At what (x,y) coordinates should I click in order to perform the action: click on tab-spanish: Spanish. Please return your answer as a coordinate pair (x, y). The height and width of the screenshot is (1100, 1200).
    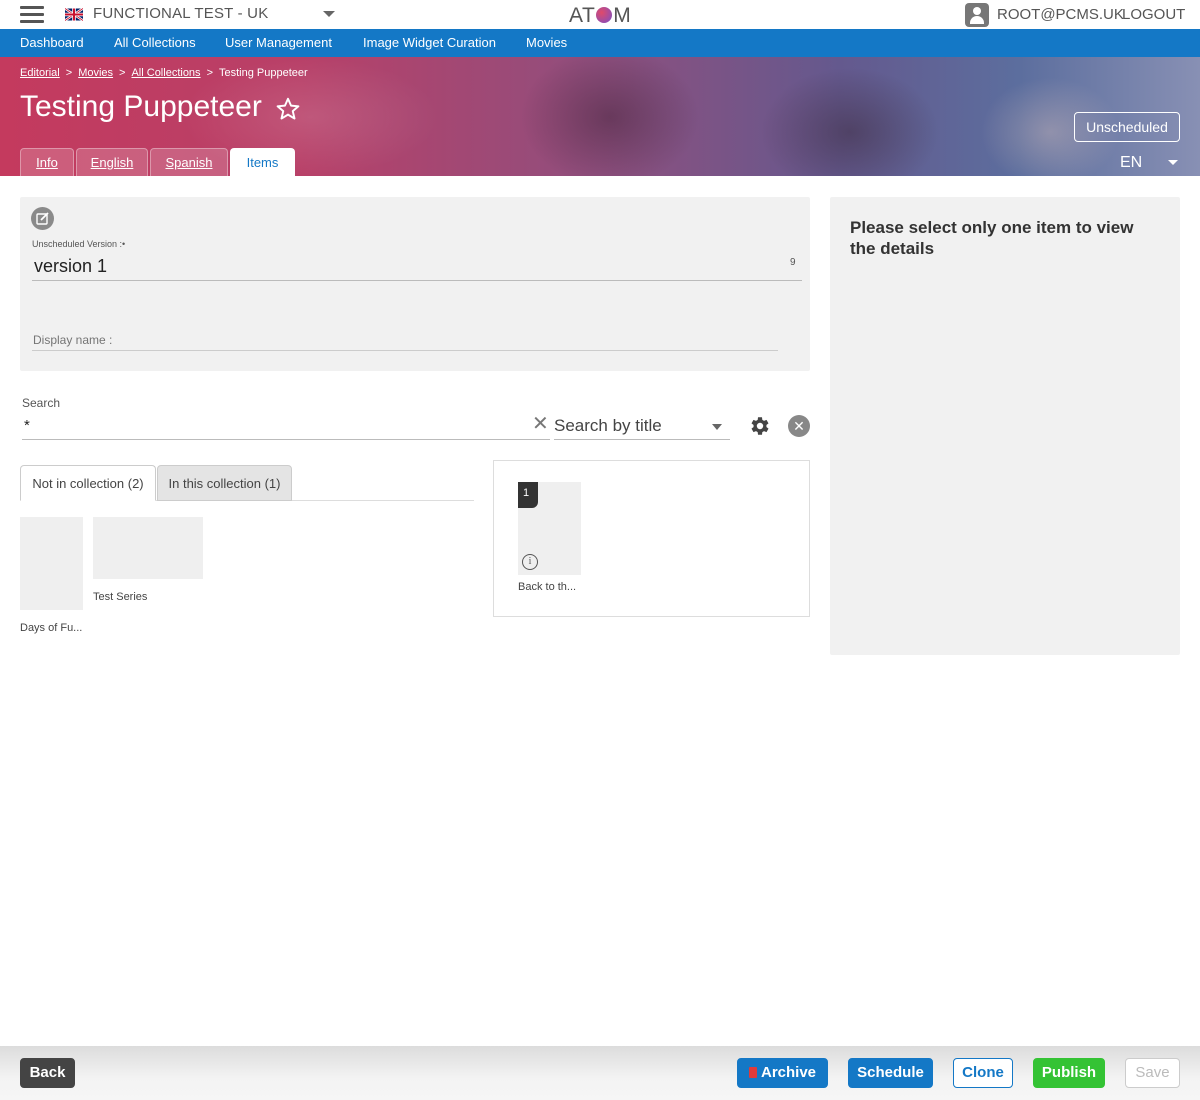
    Looking at the image, I should click on (189, 162).